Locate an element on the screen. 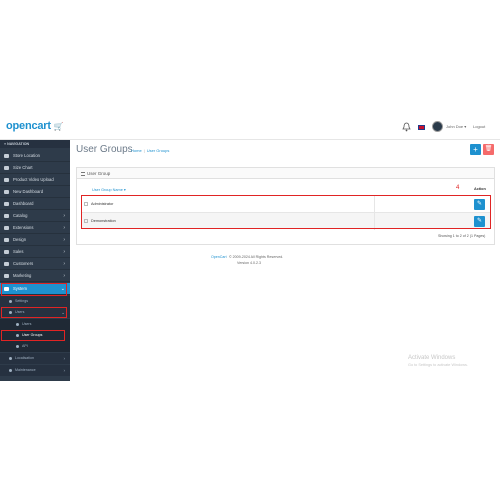  opencart-logo: opencart 🛒 is located at coordinates (35, 126).